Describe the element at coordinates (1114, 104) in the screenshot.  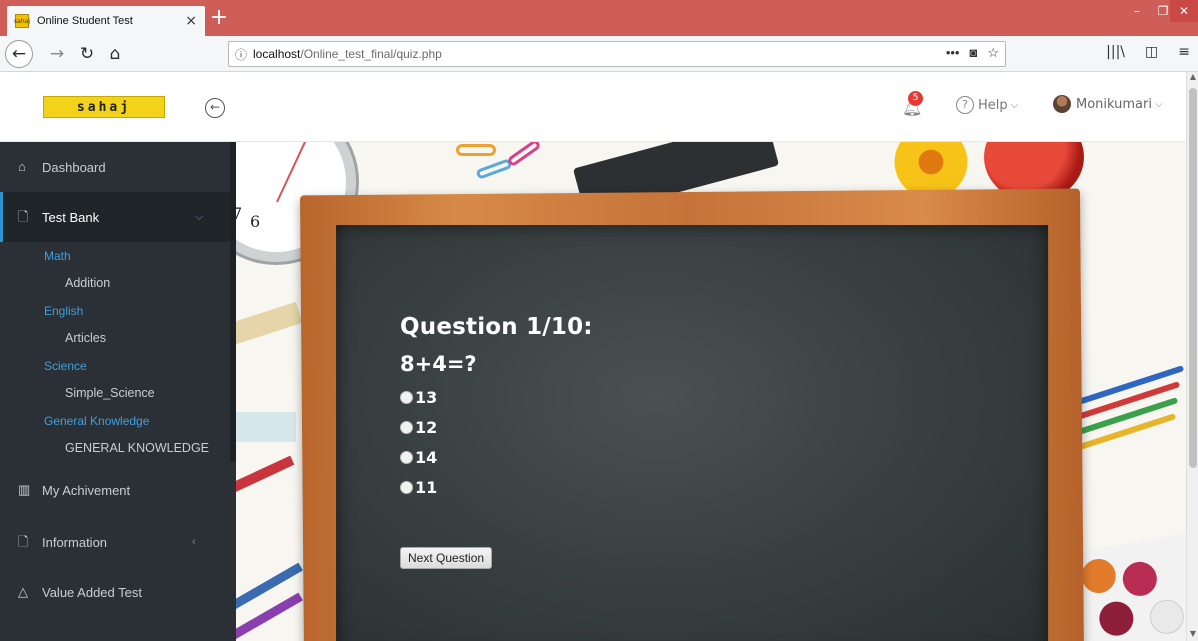
I see `user-name: Monikumari` at that location.